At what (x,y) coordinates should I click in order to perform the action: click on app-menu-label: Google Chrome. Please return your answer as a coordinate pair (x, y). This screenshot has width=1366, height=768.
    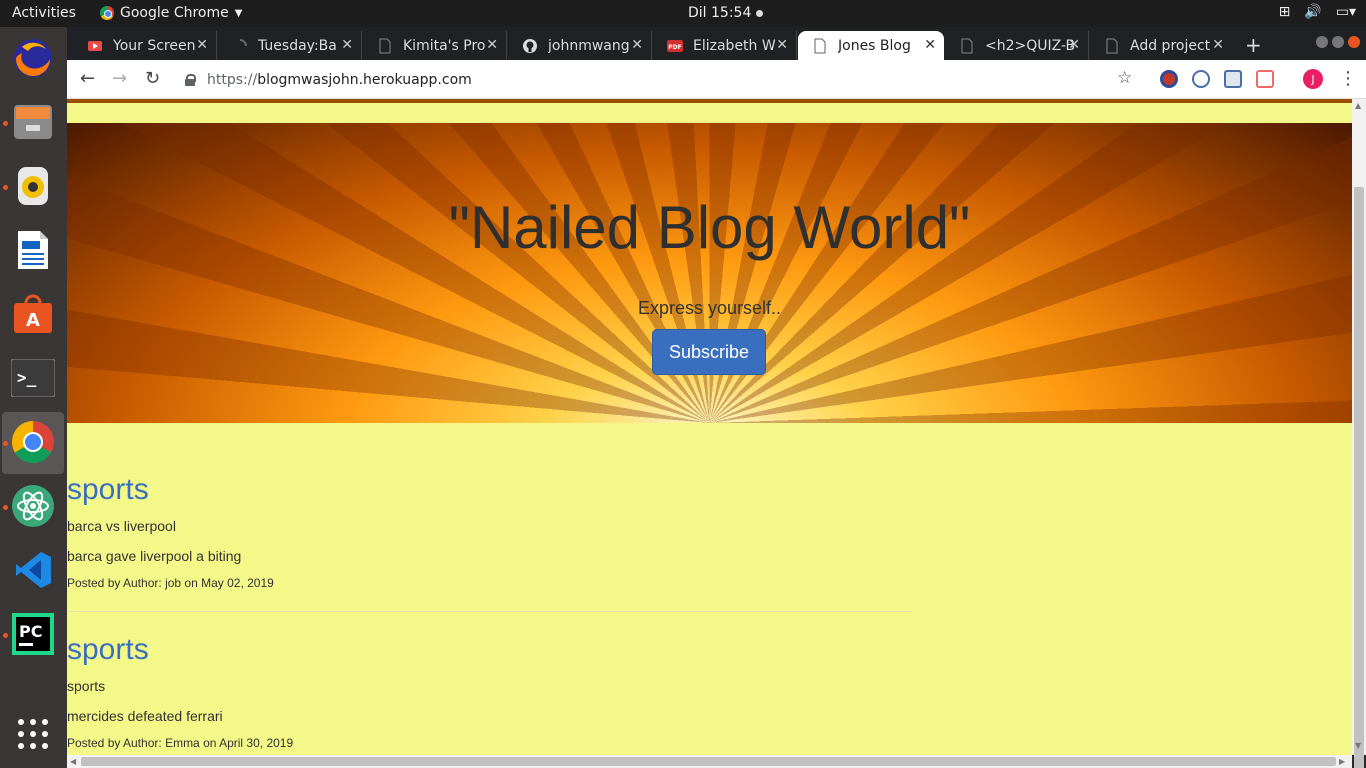
    Looking at the image, I should click on (174, 13).